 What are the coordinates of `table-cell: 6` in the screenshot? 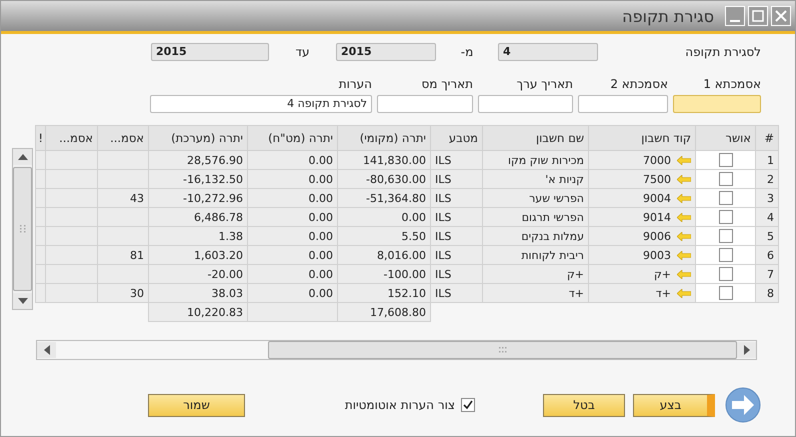 It's located at (767, 255).